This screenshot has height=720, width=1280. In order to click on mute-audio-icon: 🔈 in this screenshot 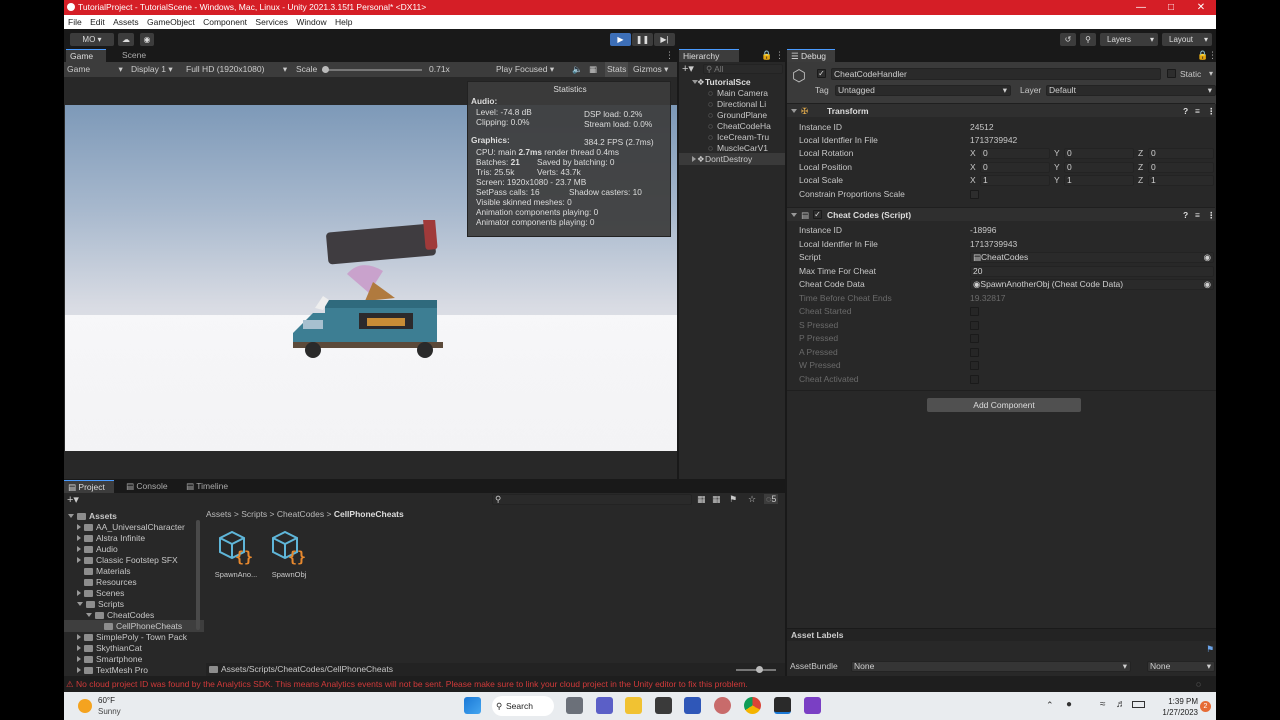, I will do `click(577, 69)`.